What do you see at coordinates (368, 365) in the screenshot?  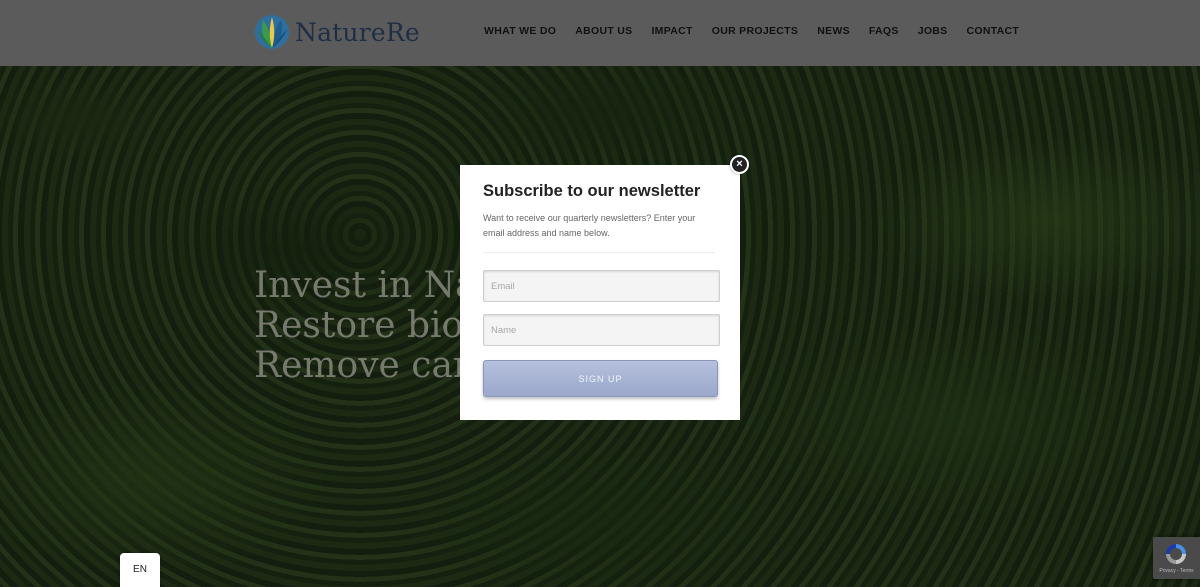 I see `hero-line-3: Remove carl` at bounding box center [368, 365].